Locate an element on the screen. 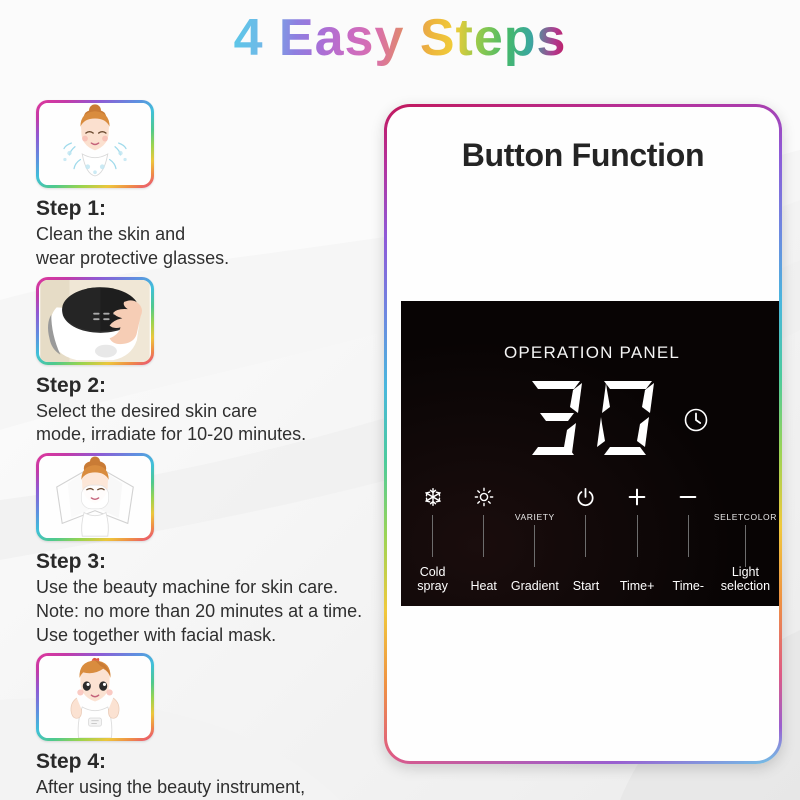  button-light-selection-label: Light selection is located at coordinates (745, 579).